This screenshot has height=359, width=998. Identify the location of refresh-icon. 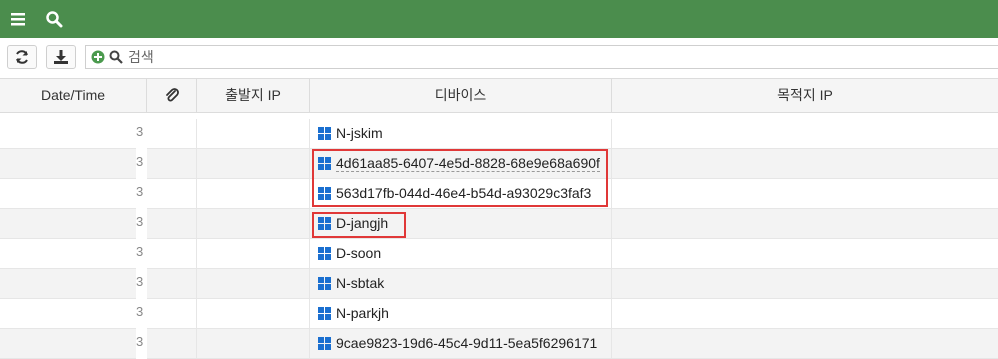
(22, 57).